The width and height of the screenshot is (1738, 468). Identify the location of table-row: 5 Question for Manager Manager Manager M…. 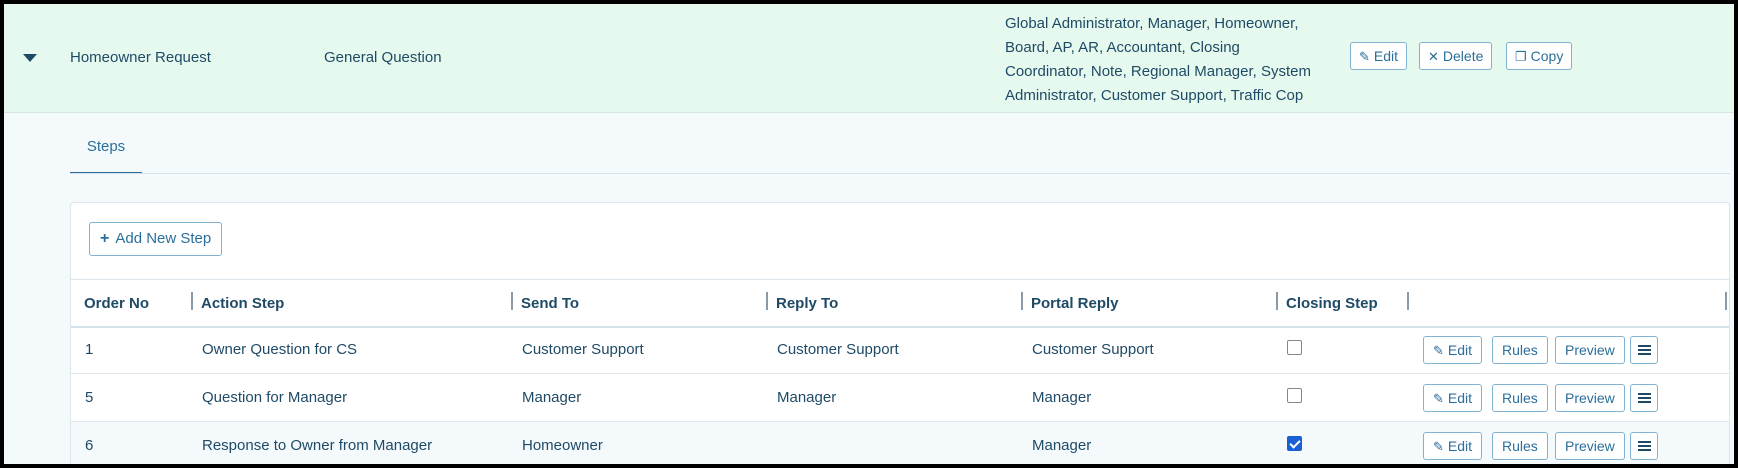
(900, 398).